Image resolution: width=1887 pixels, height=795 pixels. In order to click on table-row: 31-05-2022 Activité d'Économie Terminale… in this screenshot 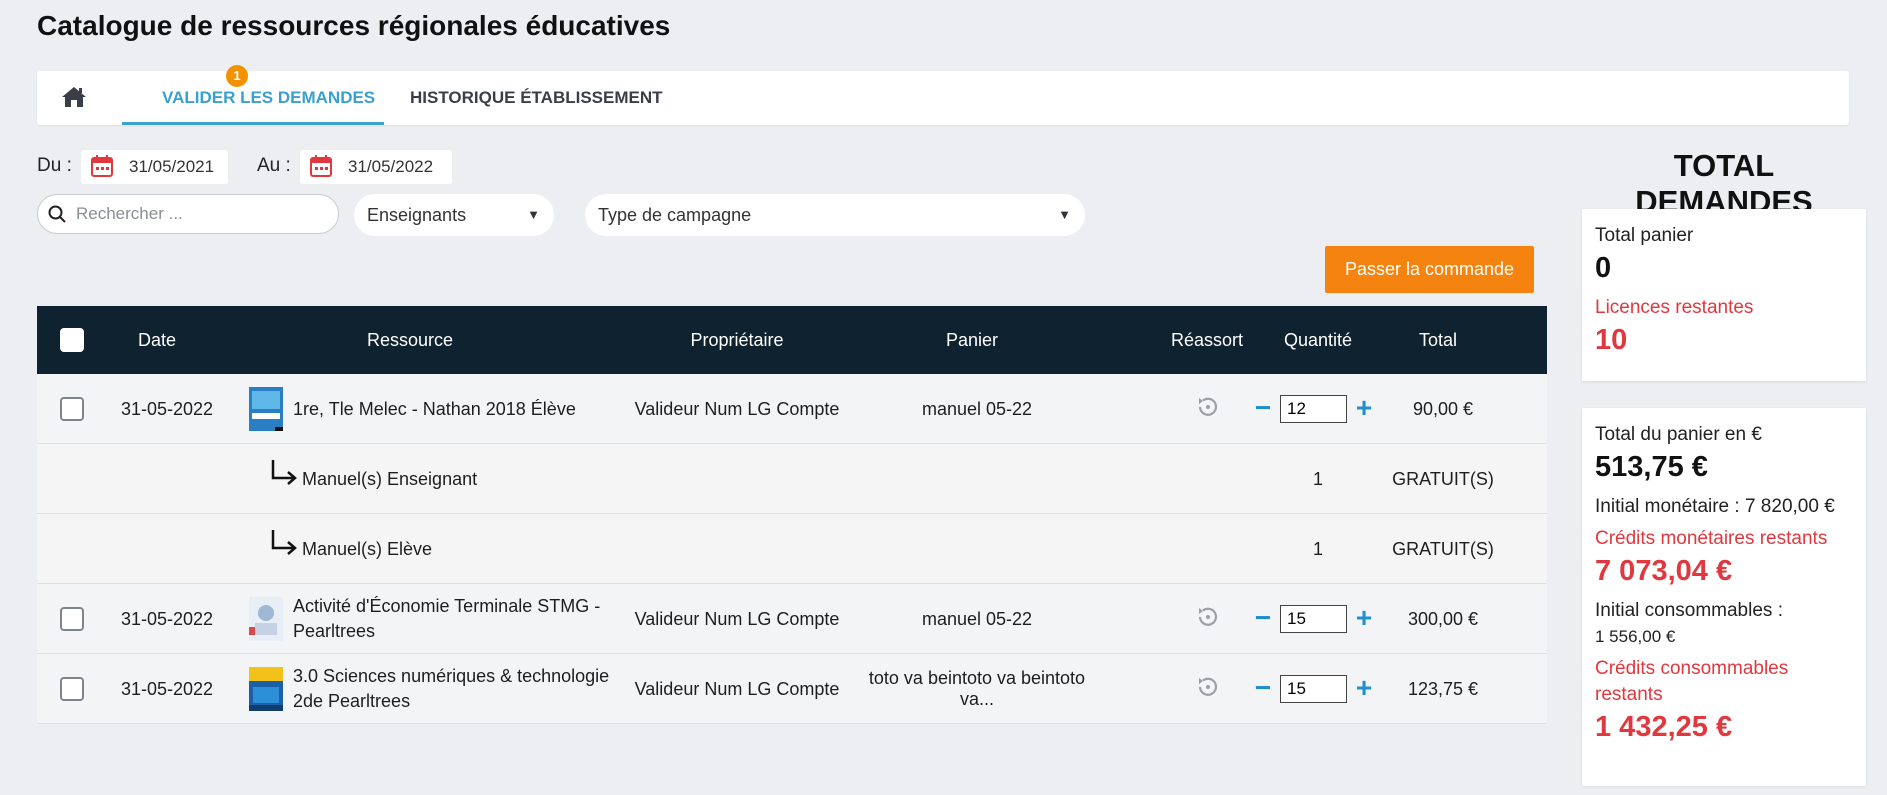, I will do `click(792, 619)`.